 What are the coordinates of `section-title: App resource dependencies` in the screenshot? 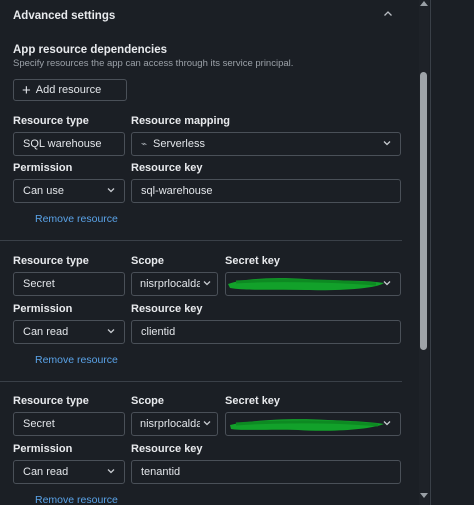 It's located at (90, 50).